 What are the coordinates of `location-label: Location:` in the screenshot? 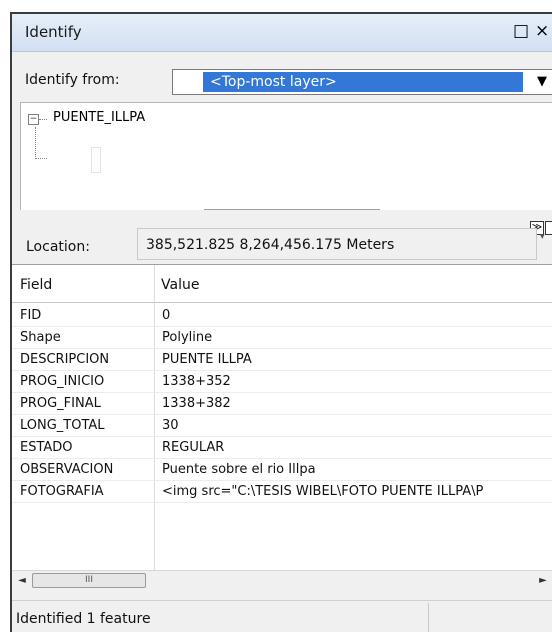 It's located at (58, 247).